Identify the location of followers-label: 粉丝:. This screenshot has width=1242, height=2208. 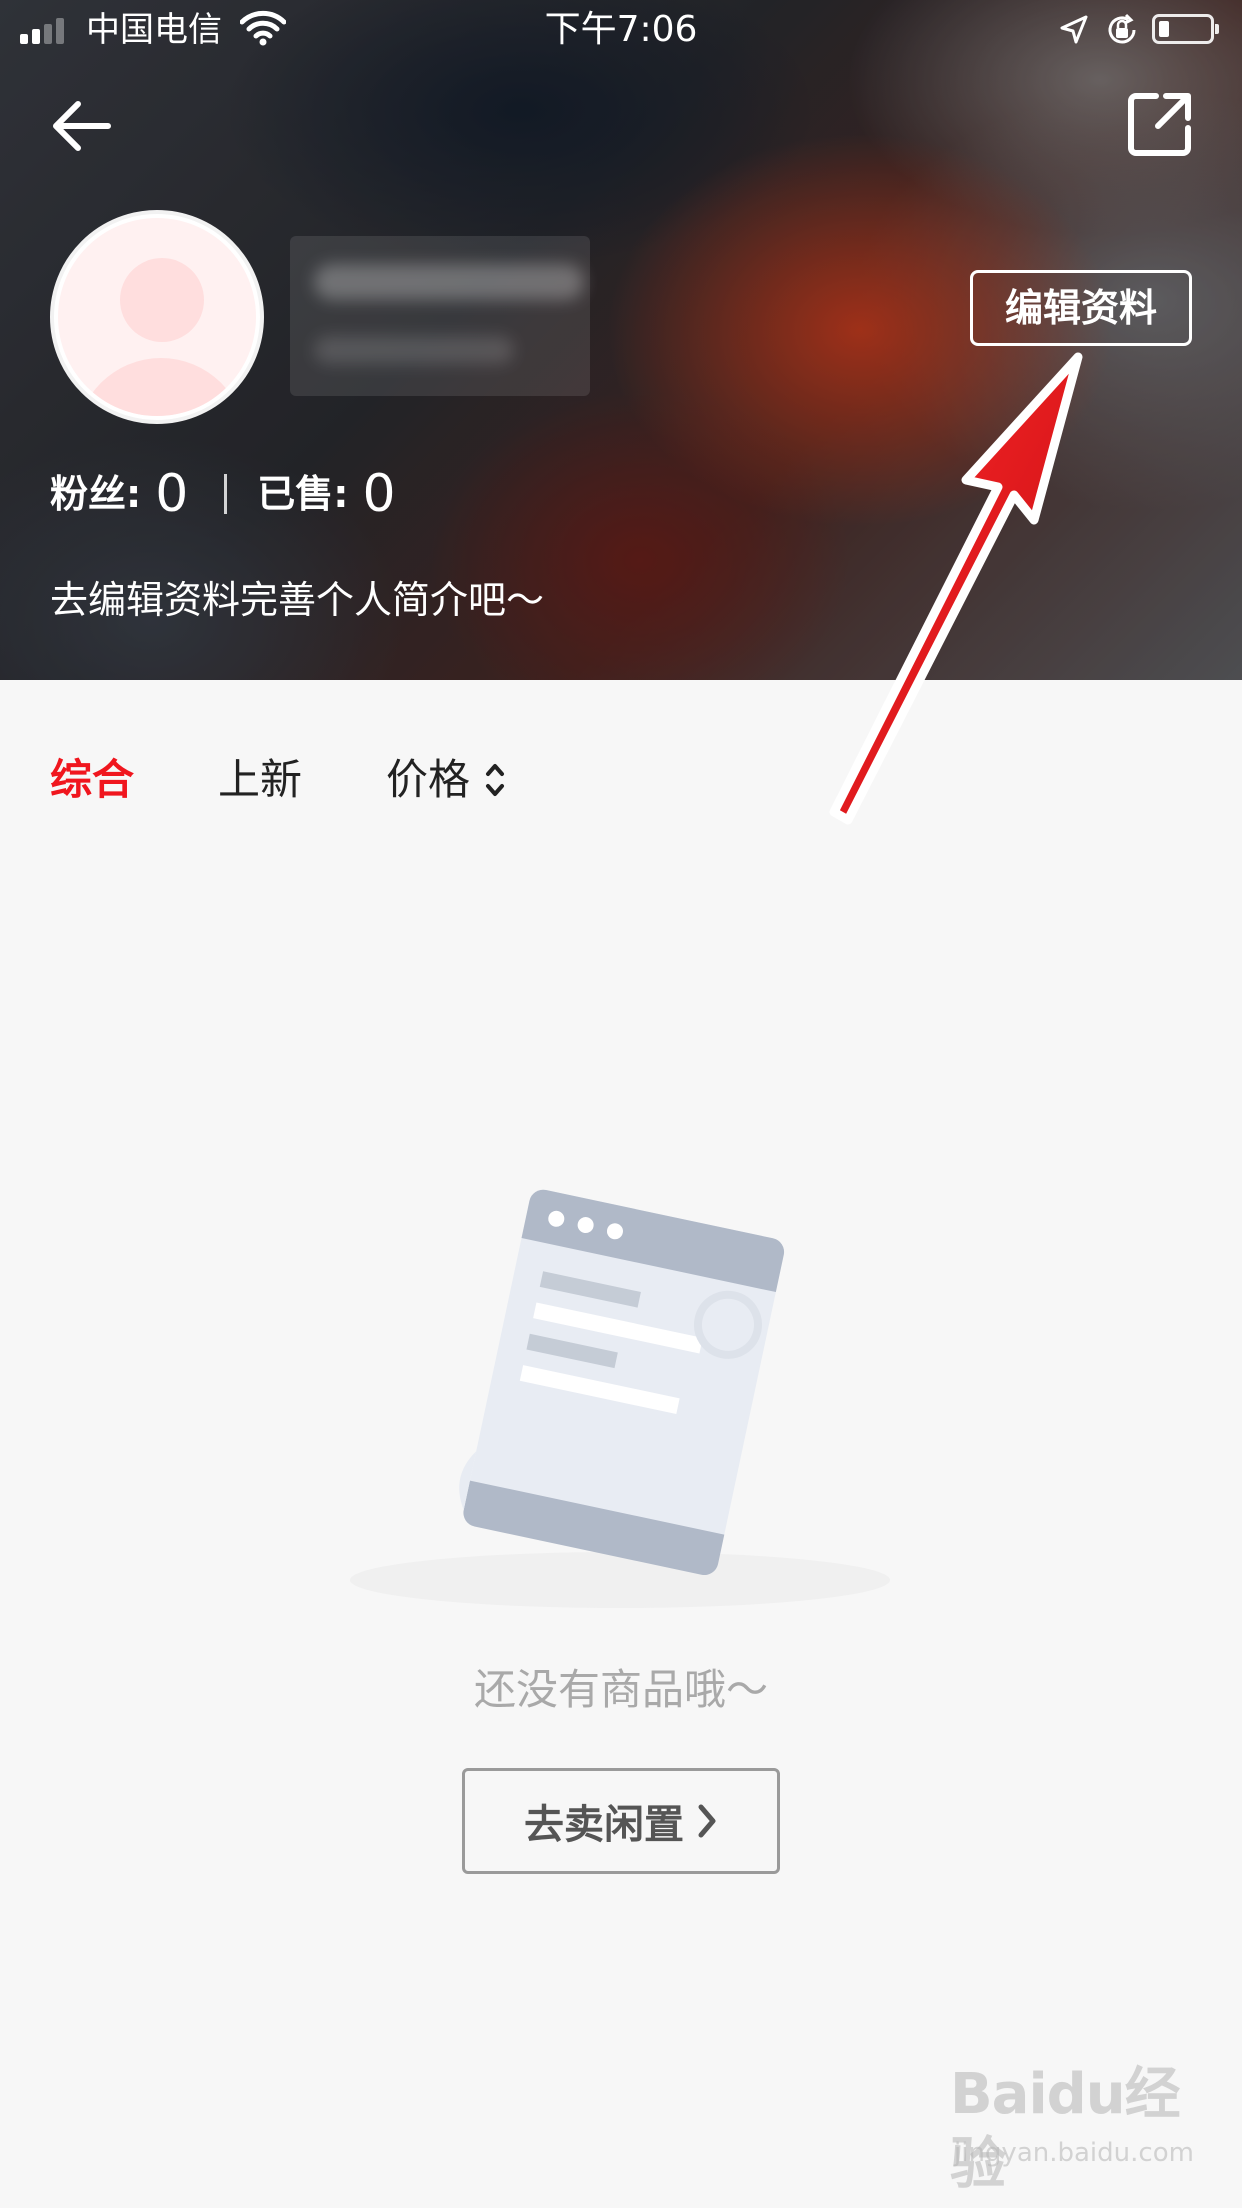
(96, 494).